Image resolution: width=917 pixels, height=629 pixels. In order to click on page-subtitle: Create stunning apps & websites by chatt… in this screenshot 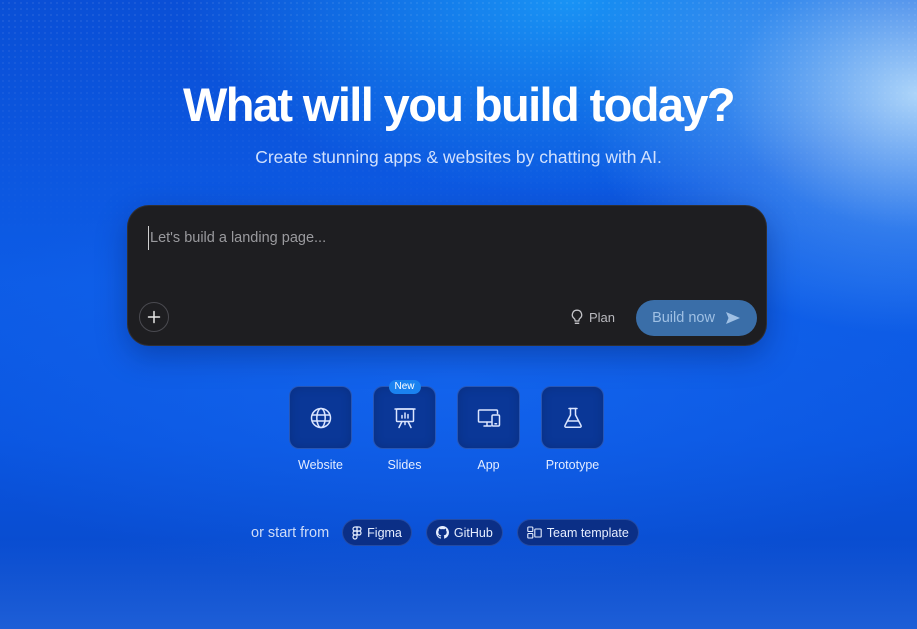, I will do `click(458, 157)`.